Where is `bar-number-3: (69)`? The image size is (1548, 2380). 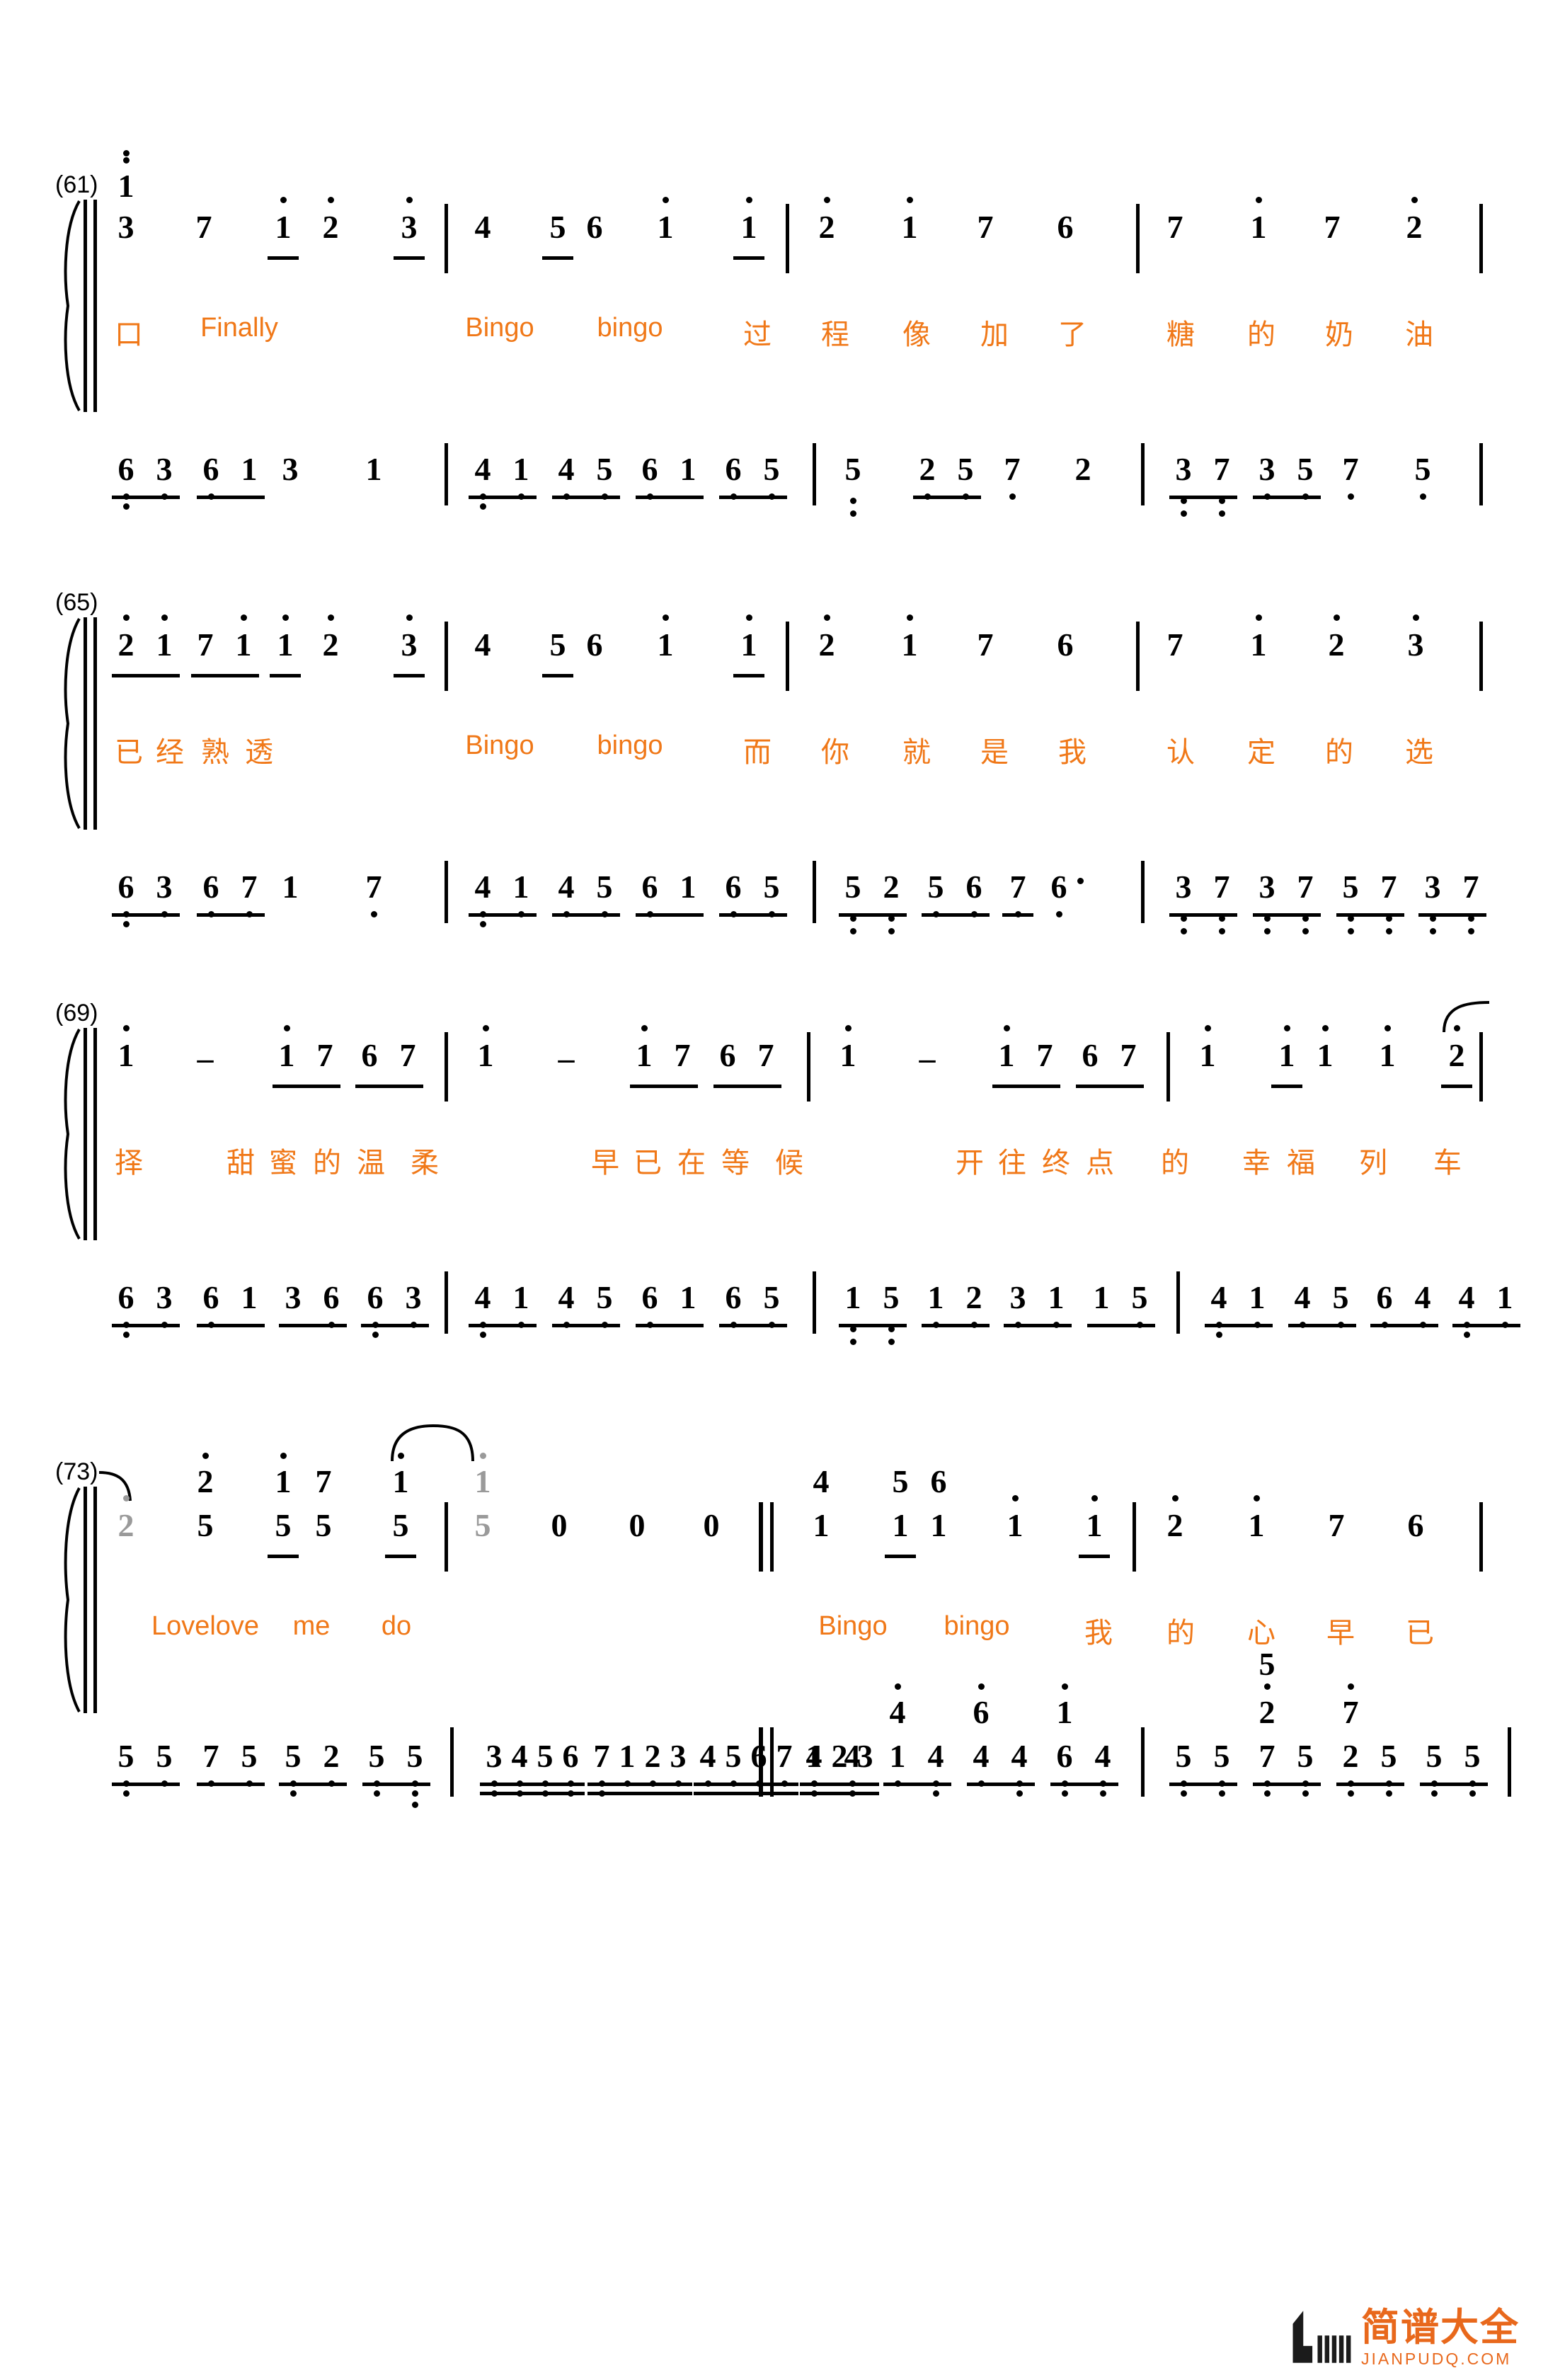
bar-number-3: (69) is located at coordinates (77, 1013).